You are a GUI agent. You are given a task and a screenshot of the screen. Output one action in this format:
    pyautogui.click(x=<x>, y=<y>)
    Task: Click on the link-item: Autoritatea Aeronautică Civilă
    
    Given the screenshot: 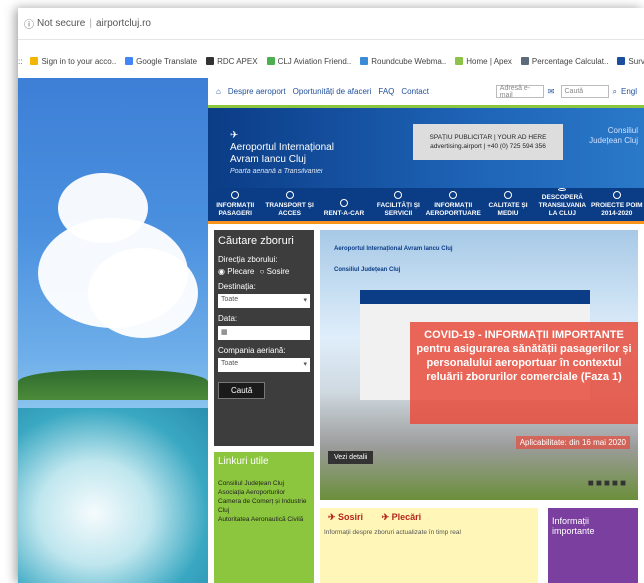 What is the action you would take?
    pyautogui.click(x=264, y=519)
    